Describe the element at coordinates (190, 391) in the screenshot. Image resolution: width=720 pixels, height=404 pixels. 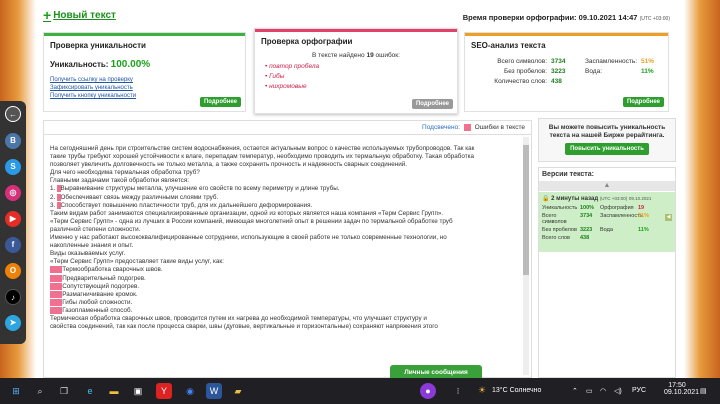
I see `chrome-icon: ◉` at that location.